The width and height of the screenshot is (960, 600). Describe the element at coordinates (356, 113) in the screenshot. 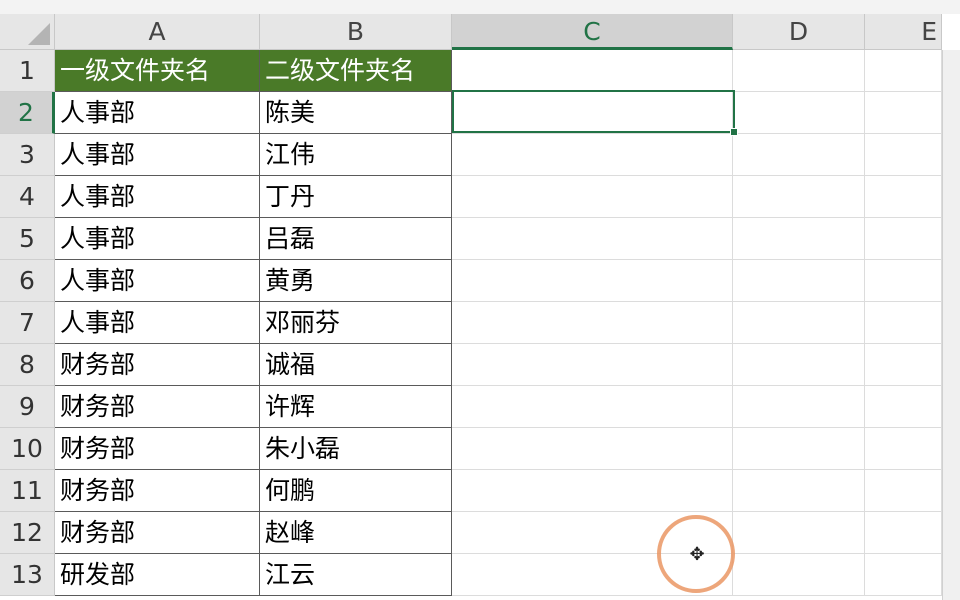

I see `cell-b2: 陈美` at that location.